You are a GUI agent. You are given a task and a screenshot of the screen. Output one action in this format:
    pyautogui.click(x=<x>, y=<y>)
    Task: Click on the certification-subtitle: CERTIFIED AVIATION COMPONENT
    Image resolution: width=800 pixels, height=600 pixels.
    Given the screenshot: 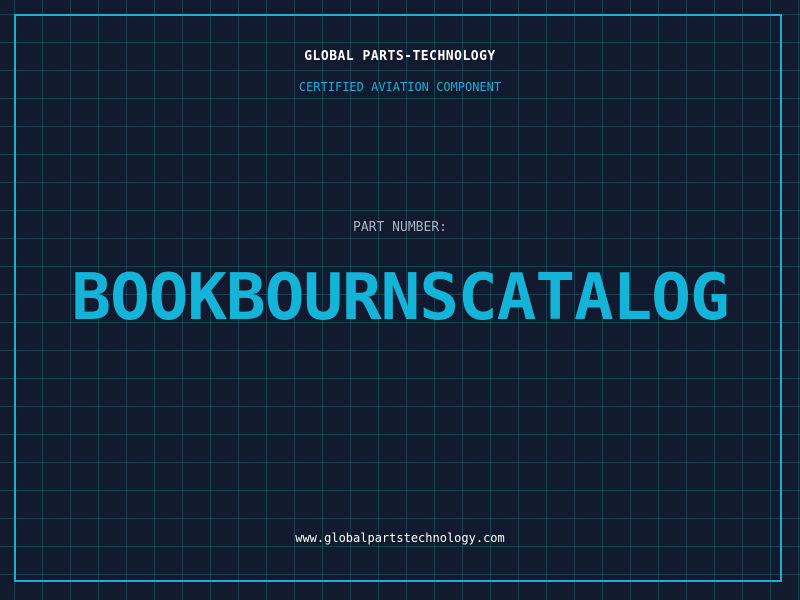 What is the action you would take?
    pyautogui.click(x=400, y=87)
    